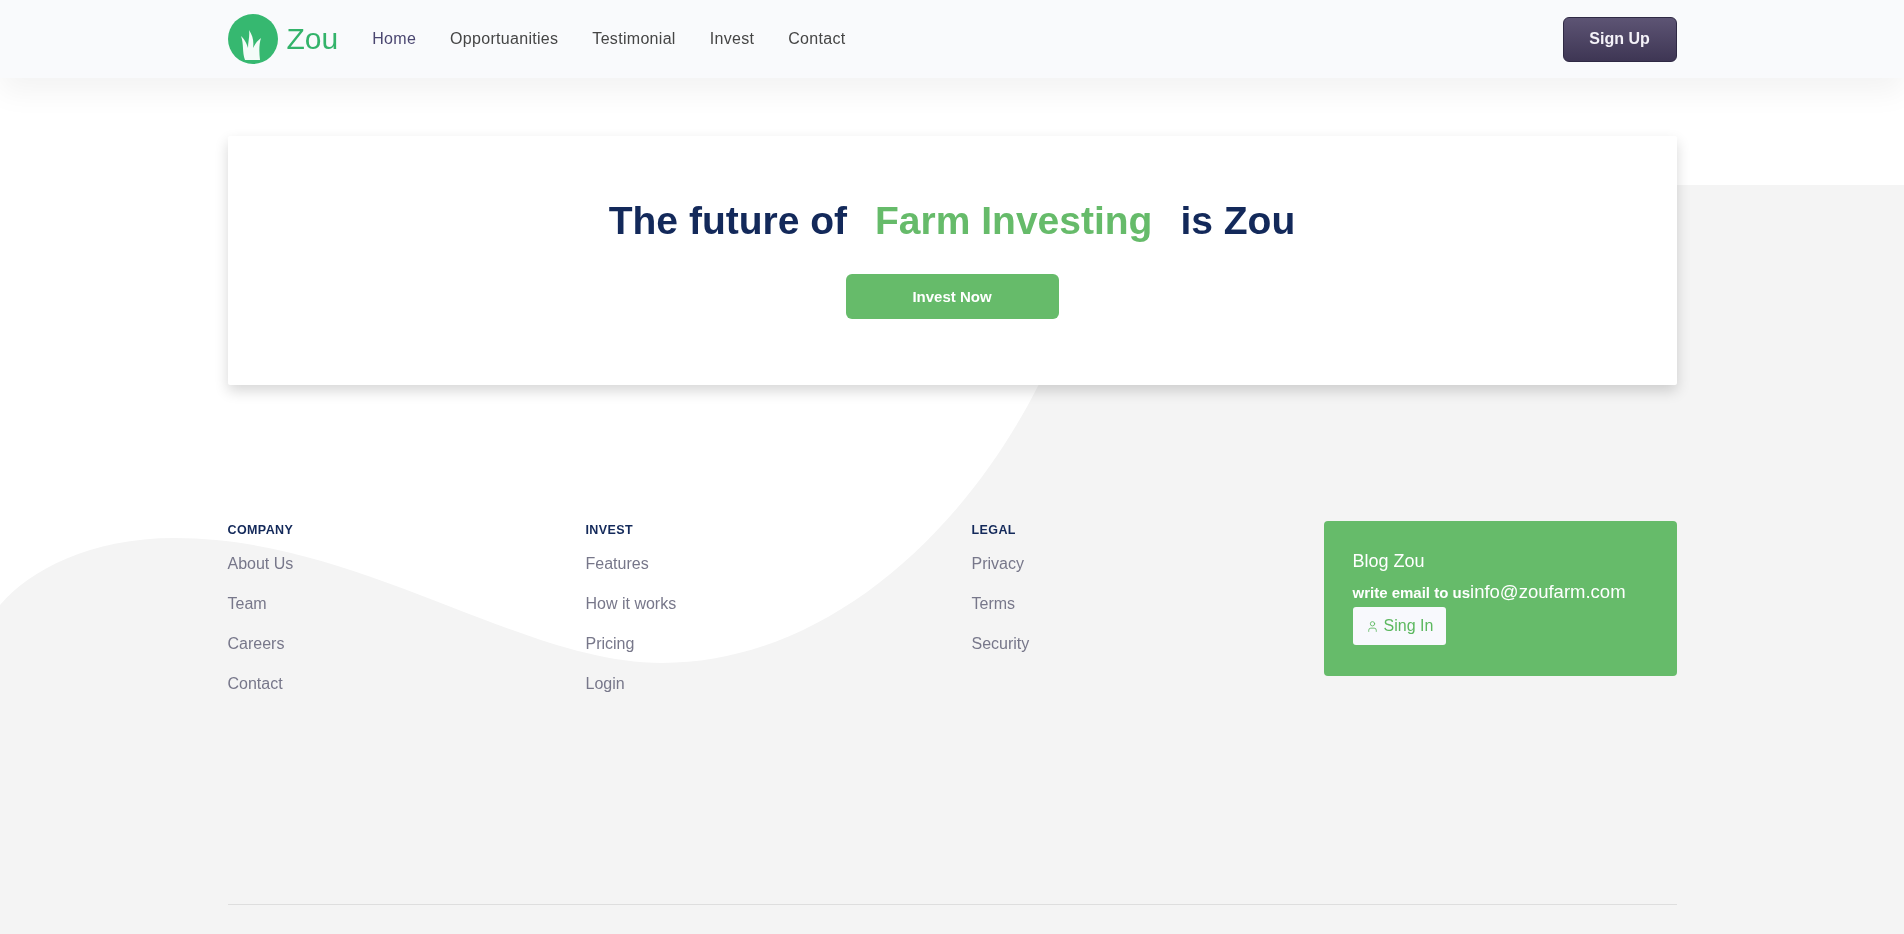  I want to click on footer-link: Pricing, so click(610, 644).